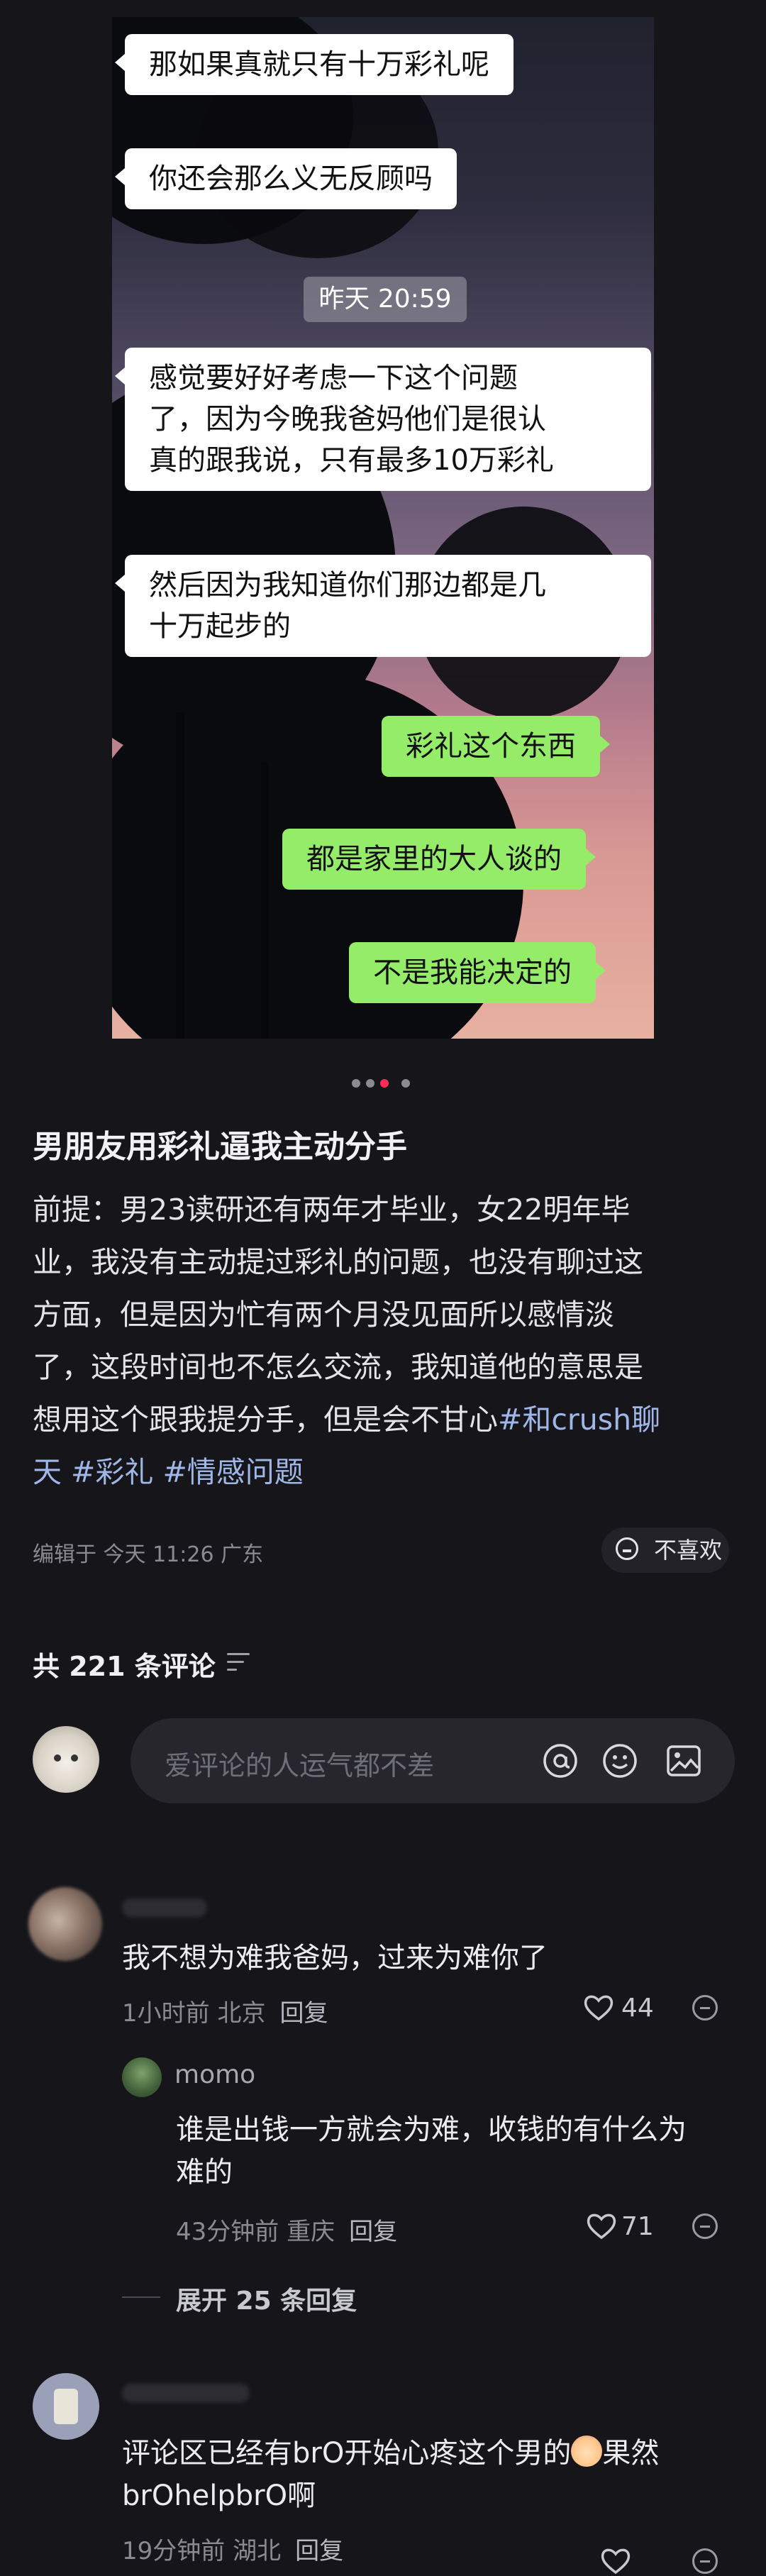 This screenshot has height=2576, width=766. What do you see at coordinates (202, 2551) in the screenshot?
I see `comment-time-location: 19分钟前 湖北` at bounding box center [202, 2551].